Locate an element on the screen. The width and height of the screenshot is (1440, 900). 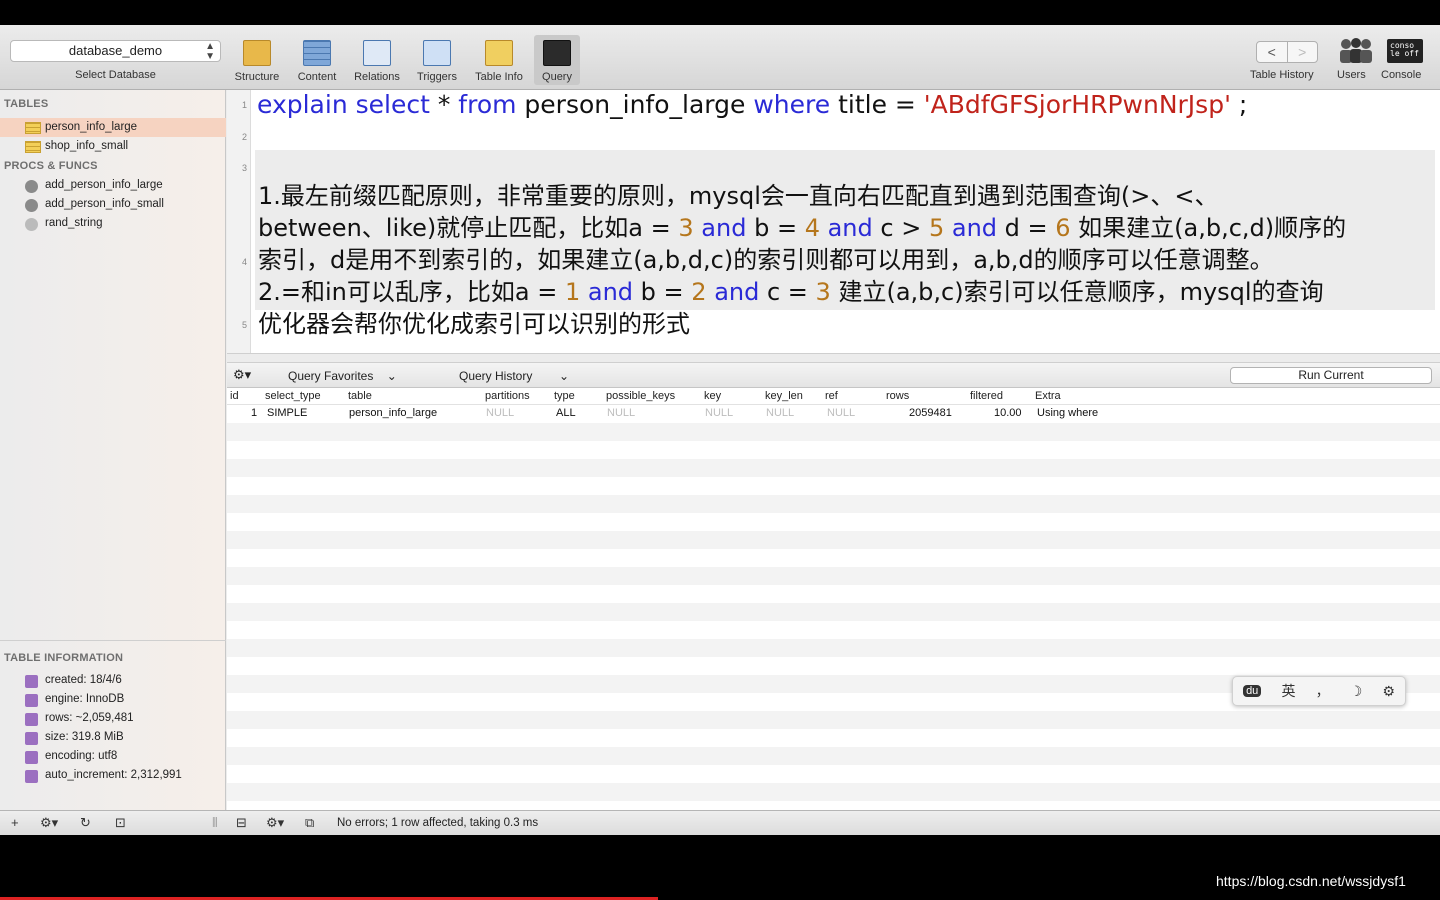
ime-logo-icon: du is located at coordinates (1252, 691).